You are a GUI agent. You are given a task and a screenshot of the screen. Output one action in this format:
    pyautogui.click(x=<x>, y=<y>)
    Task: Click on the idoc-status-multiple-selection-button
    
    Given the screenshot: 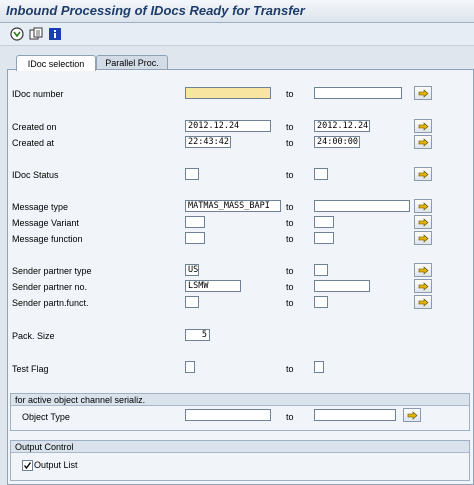 What is the action you would take?
    pyautogui.click(x=423, y=174)
    